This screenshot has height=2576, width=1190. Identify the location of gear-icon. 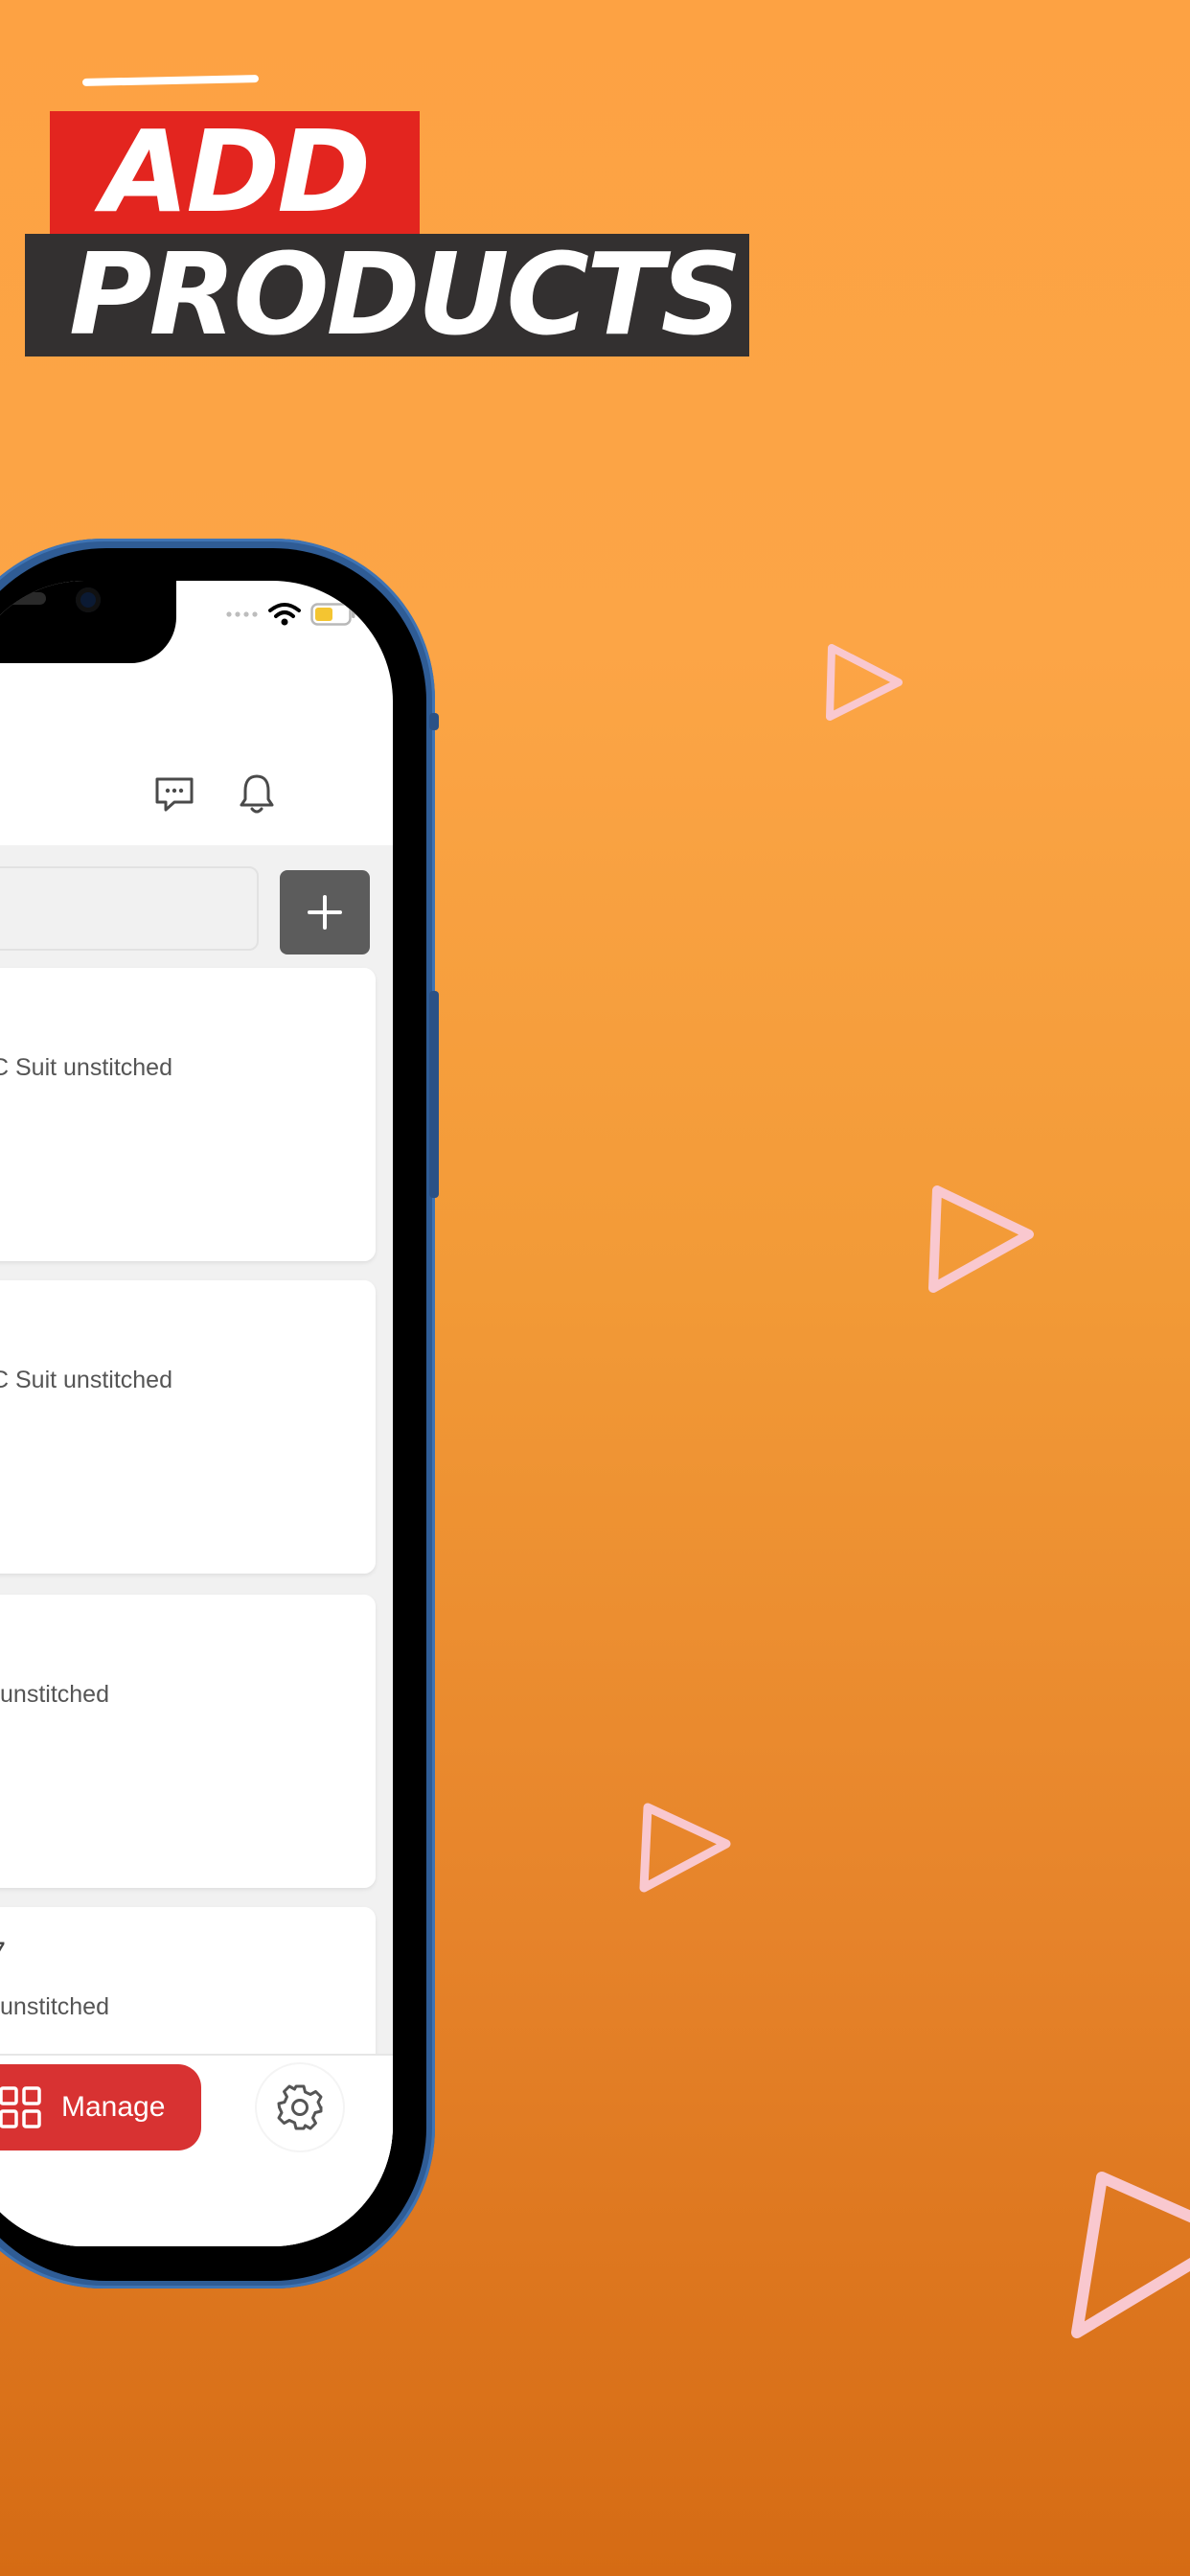
(300, 2107).